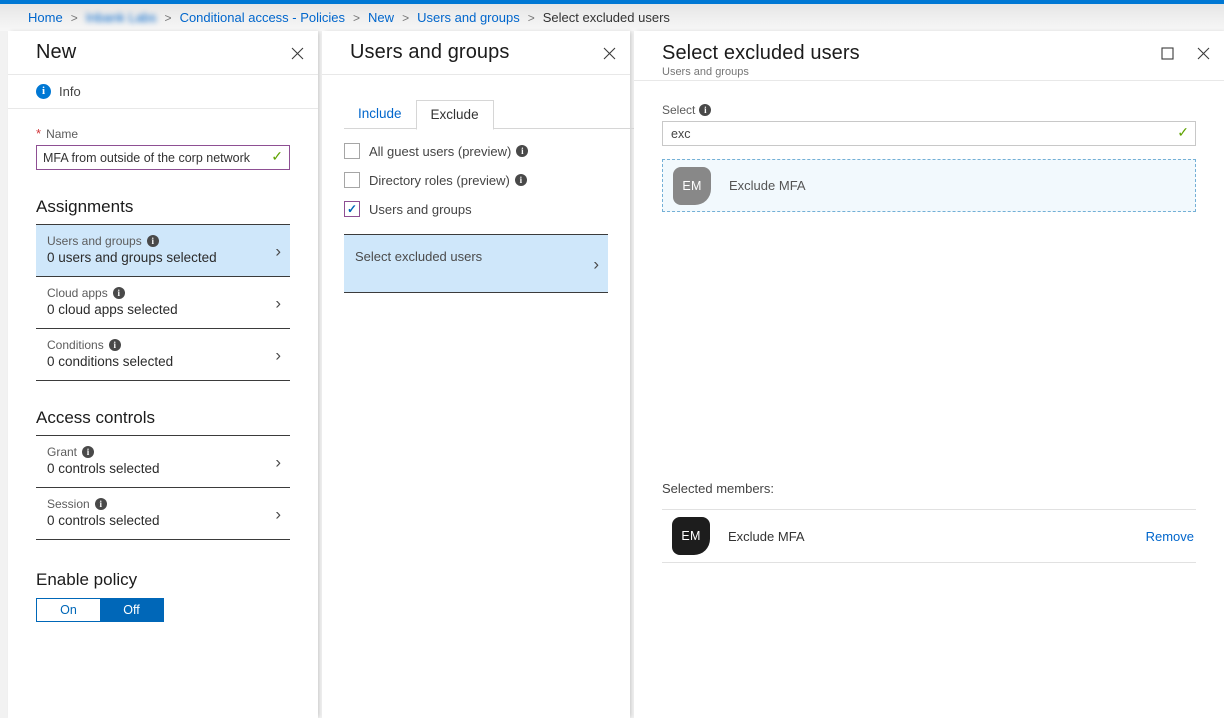 The image size is (1224, 718). What do you see at coordinates (153, 504) in the screenshot?
I see `row-label: Session i` at bounding box center [153, 504].